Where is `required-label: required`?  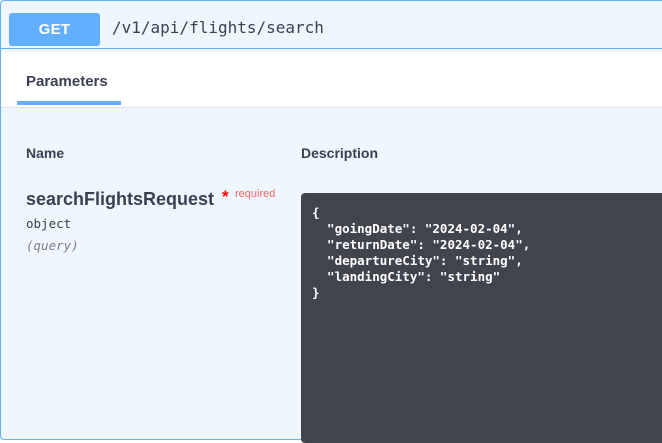
required-label: required is located at coordinates (255, 194).